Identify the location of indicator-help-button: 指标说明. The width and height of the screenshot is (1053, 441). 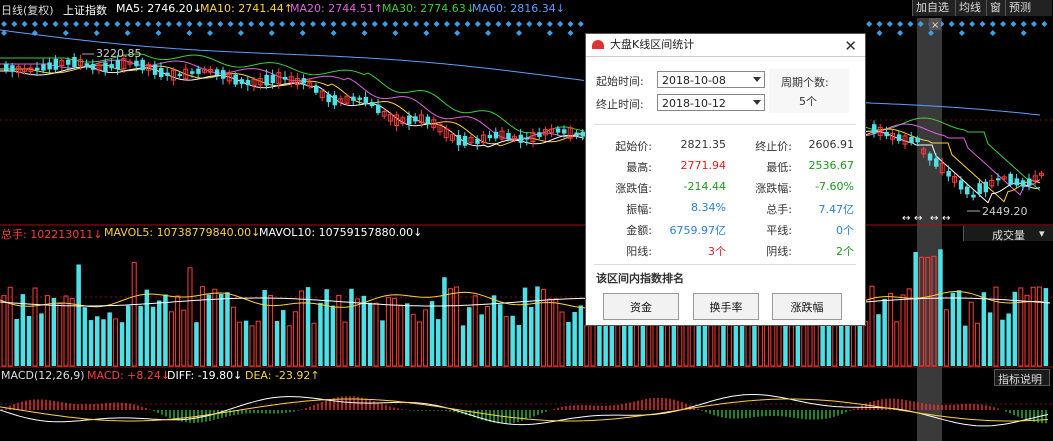
(1022, 377).